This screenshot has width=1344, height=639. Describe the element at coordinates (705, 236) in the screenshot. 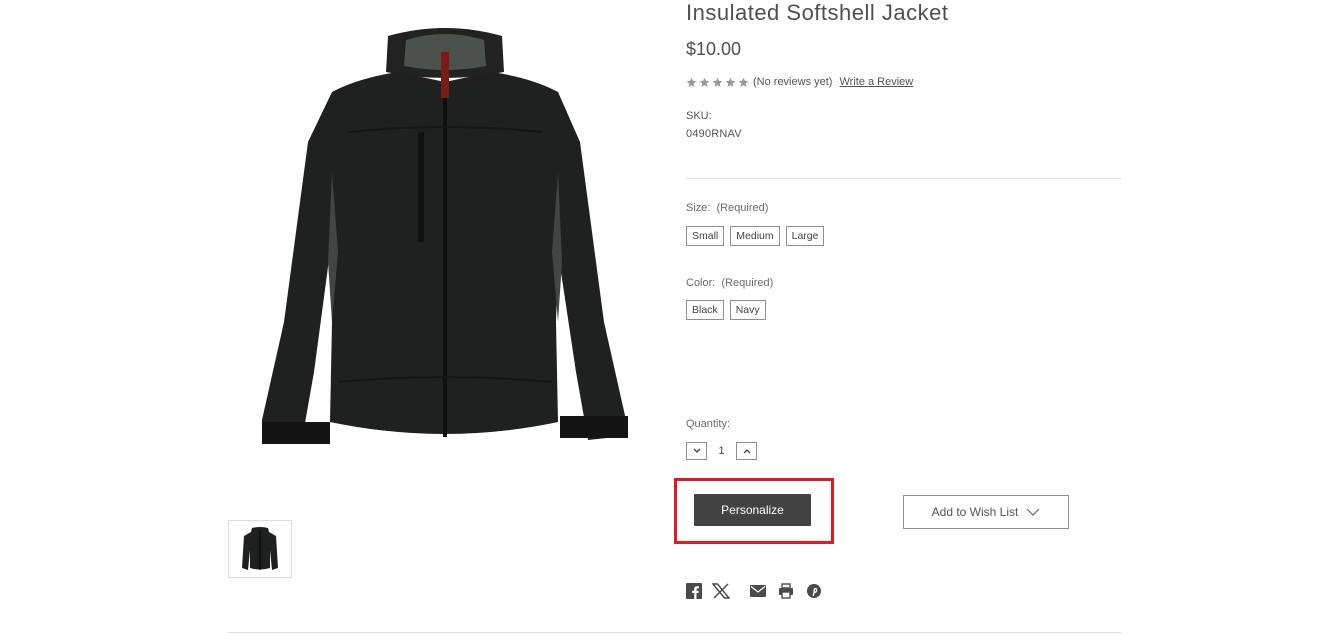

I see `size-option-small: Small` at that location.